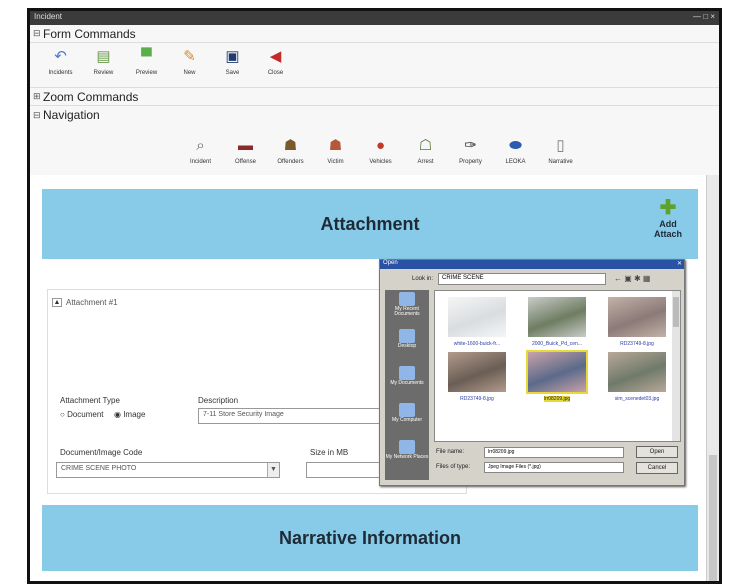  I want to click on radio-document: ○ Document, so click(82, 414).